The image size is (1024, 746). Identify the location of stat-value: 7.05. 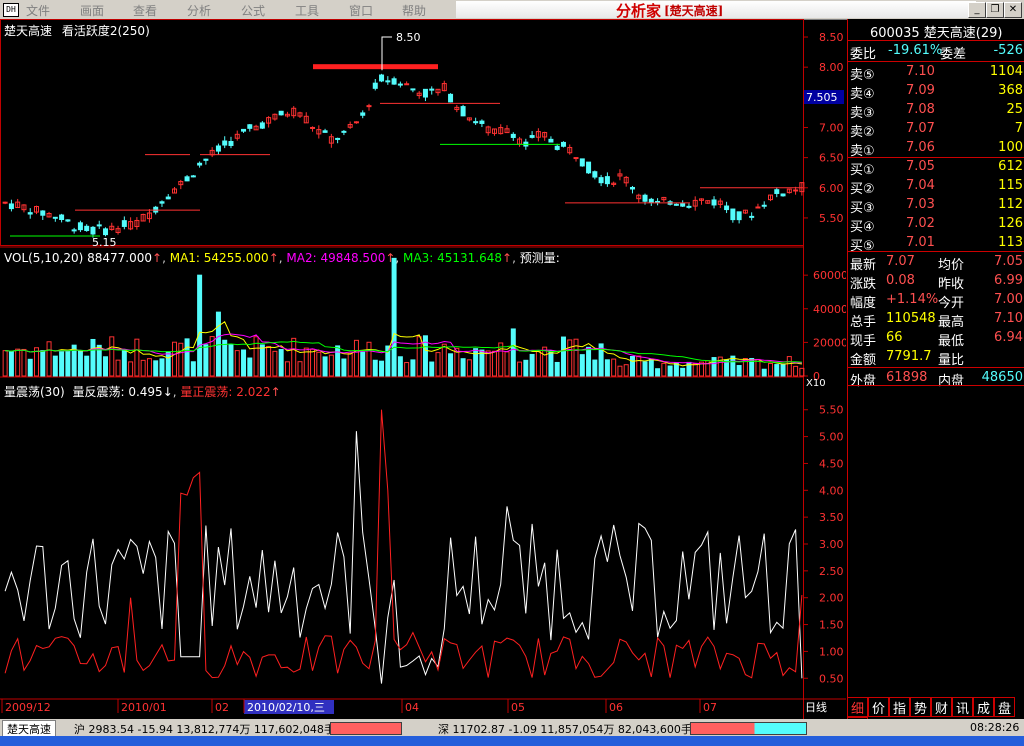
(1008, 261).